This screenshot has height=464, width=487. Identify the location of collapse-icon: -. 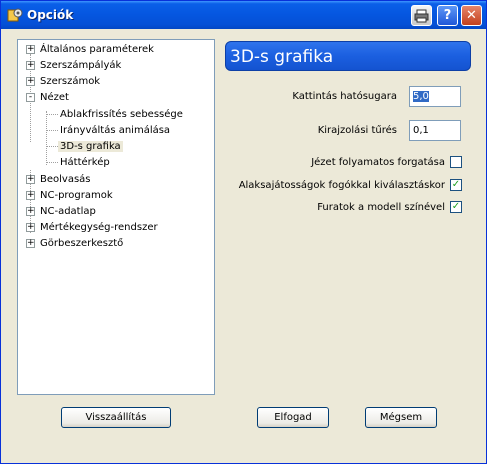
(30, 97).